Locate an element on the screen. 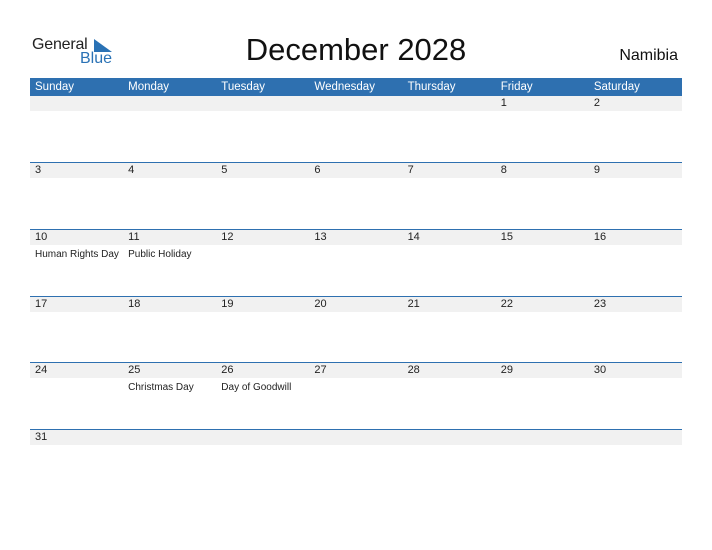 This screenshot has height=550, width=712. day-cell: 8 is located at coordinates (542, 170).